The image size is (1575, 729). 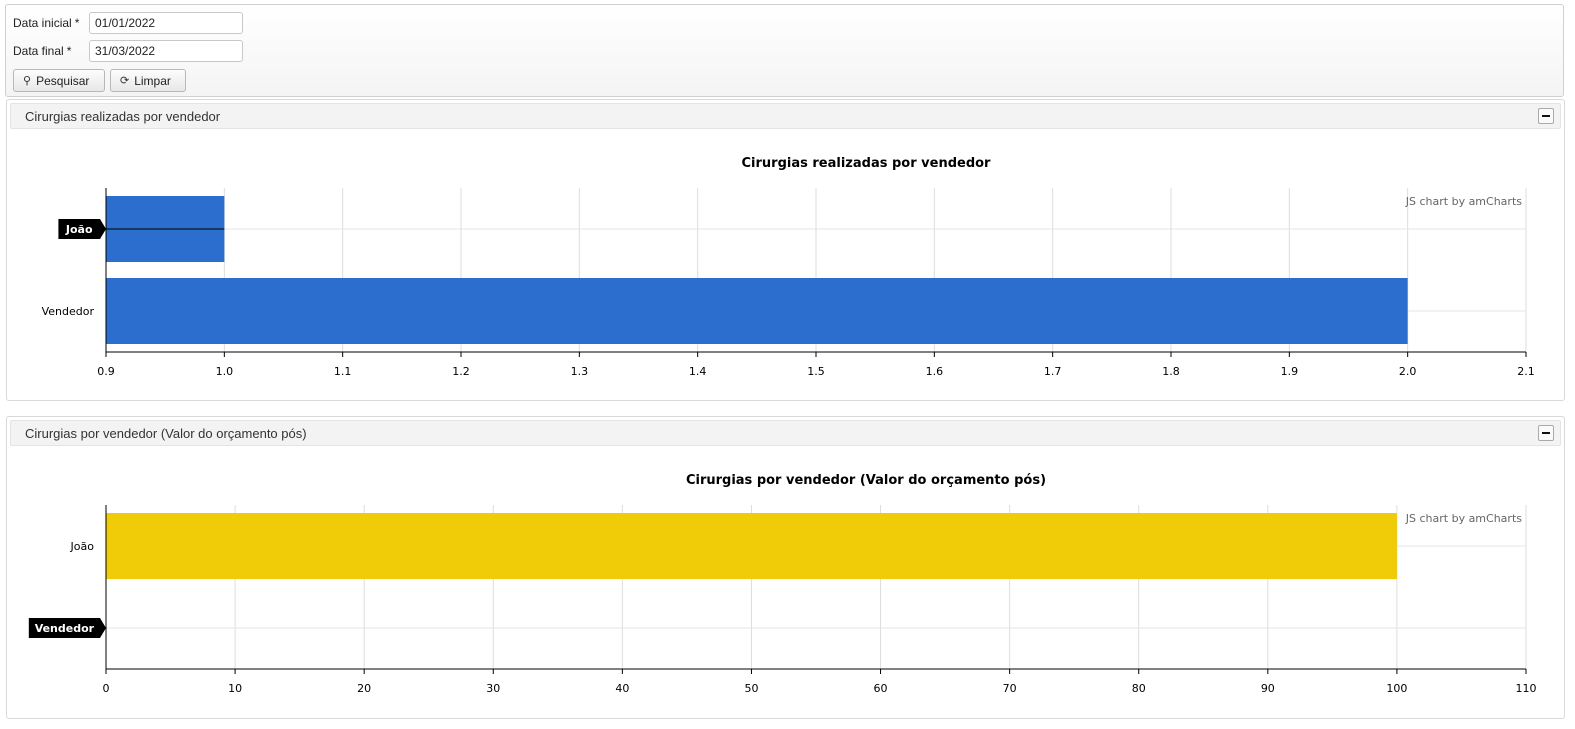 I want to click on x-tick-label: 40, so click(x=622, y=688).